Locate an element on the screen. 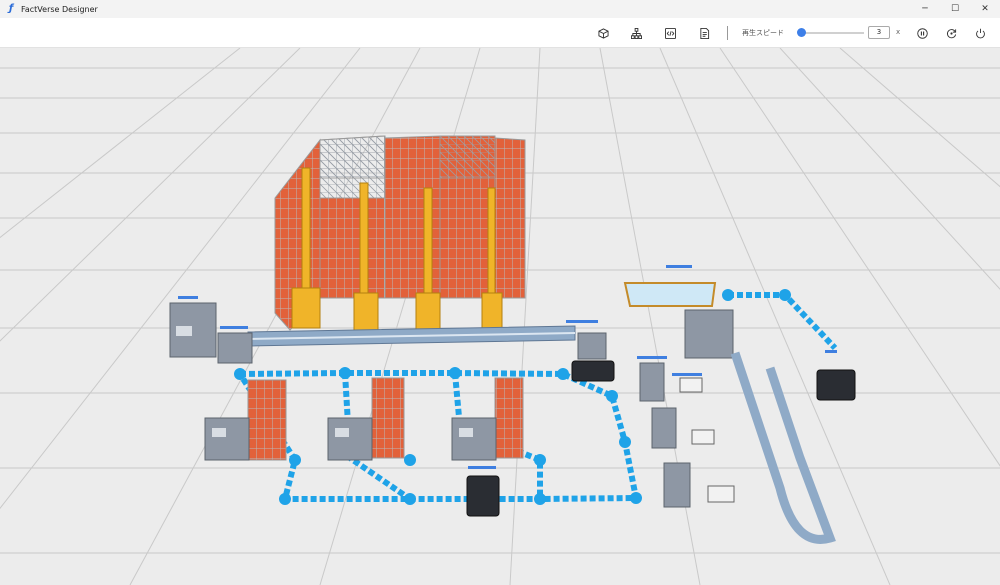 This screenshot has width=1000, height=585. cube-icon is located at coordinates (603, 33).